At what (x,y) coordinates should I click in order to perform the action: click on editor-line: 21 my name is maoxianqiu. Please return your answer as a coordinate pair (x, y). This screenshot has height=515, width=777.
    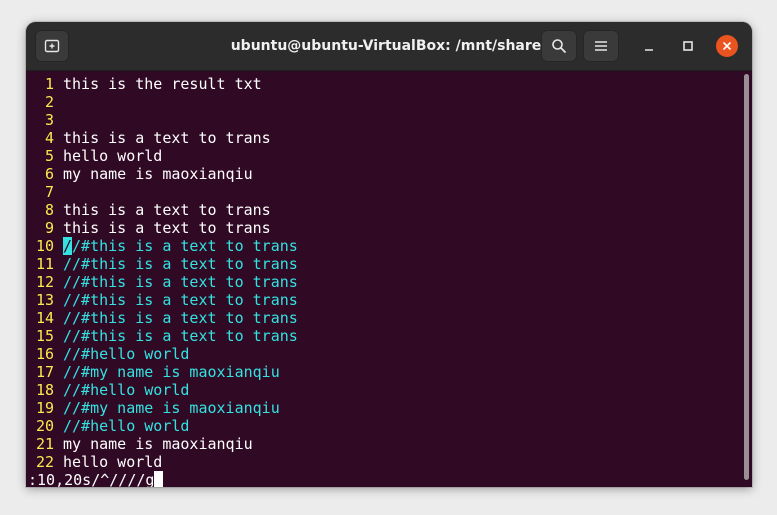
    Looking at the image, I should click on (139, 444).